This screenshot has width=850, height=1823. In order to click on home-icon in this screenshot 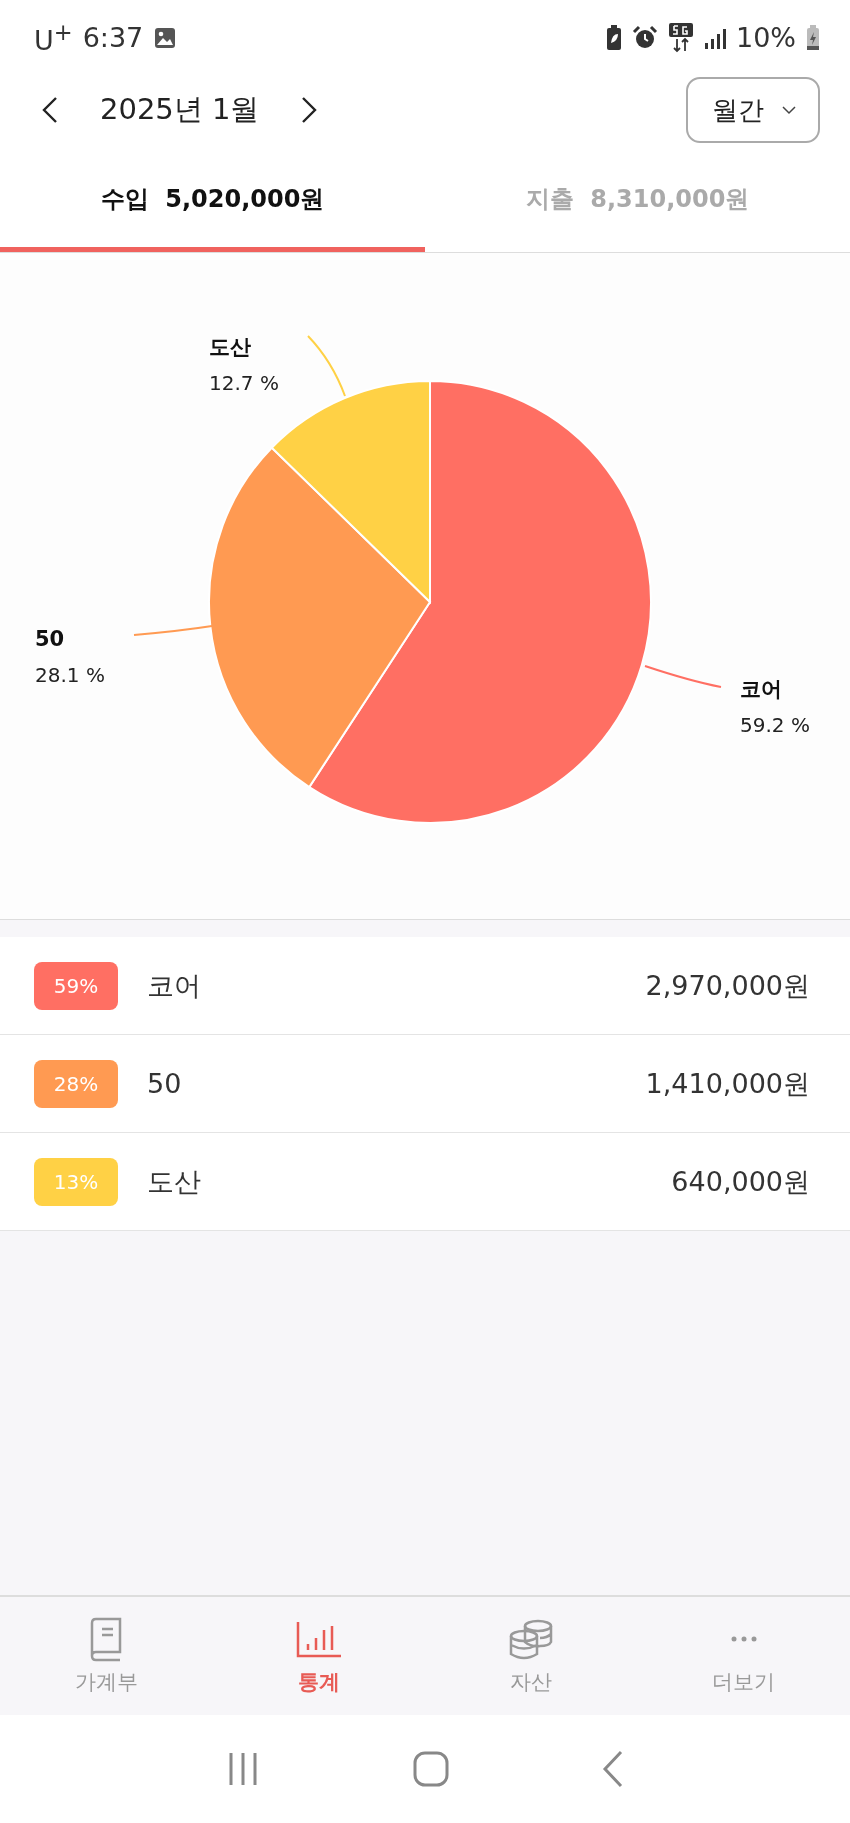, I will do `click(431, 1769)`.